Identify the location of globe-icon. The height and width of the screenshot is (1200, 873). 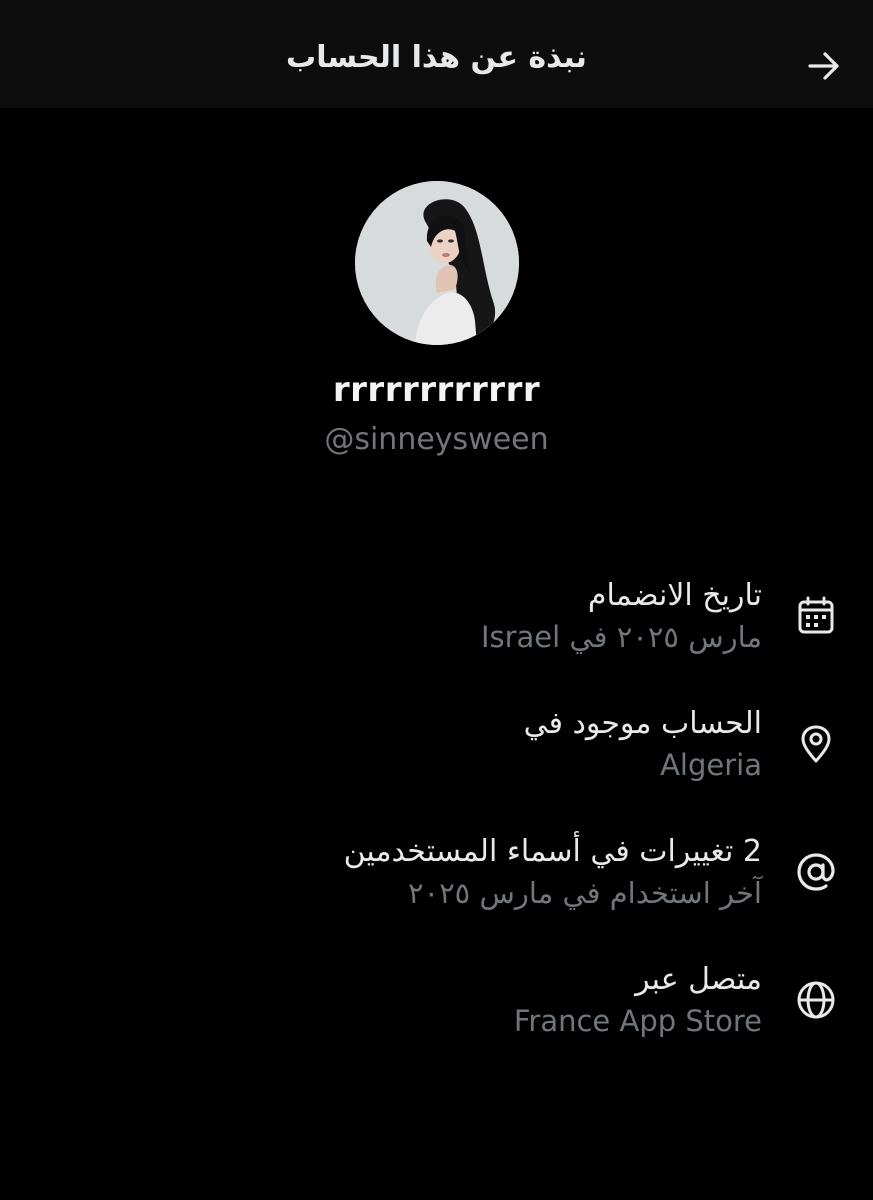
(816, 1000).